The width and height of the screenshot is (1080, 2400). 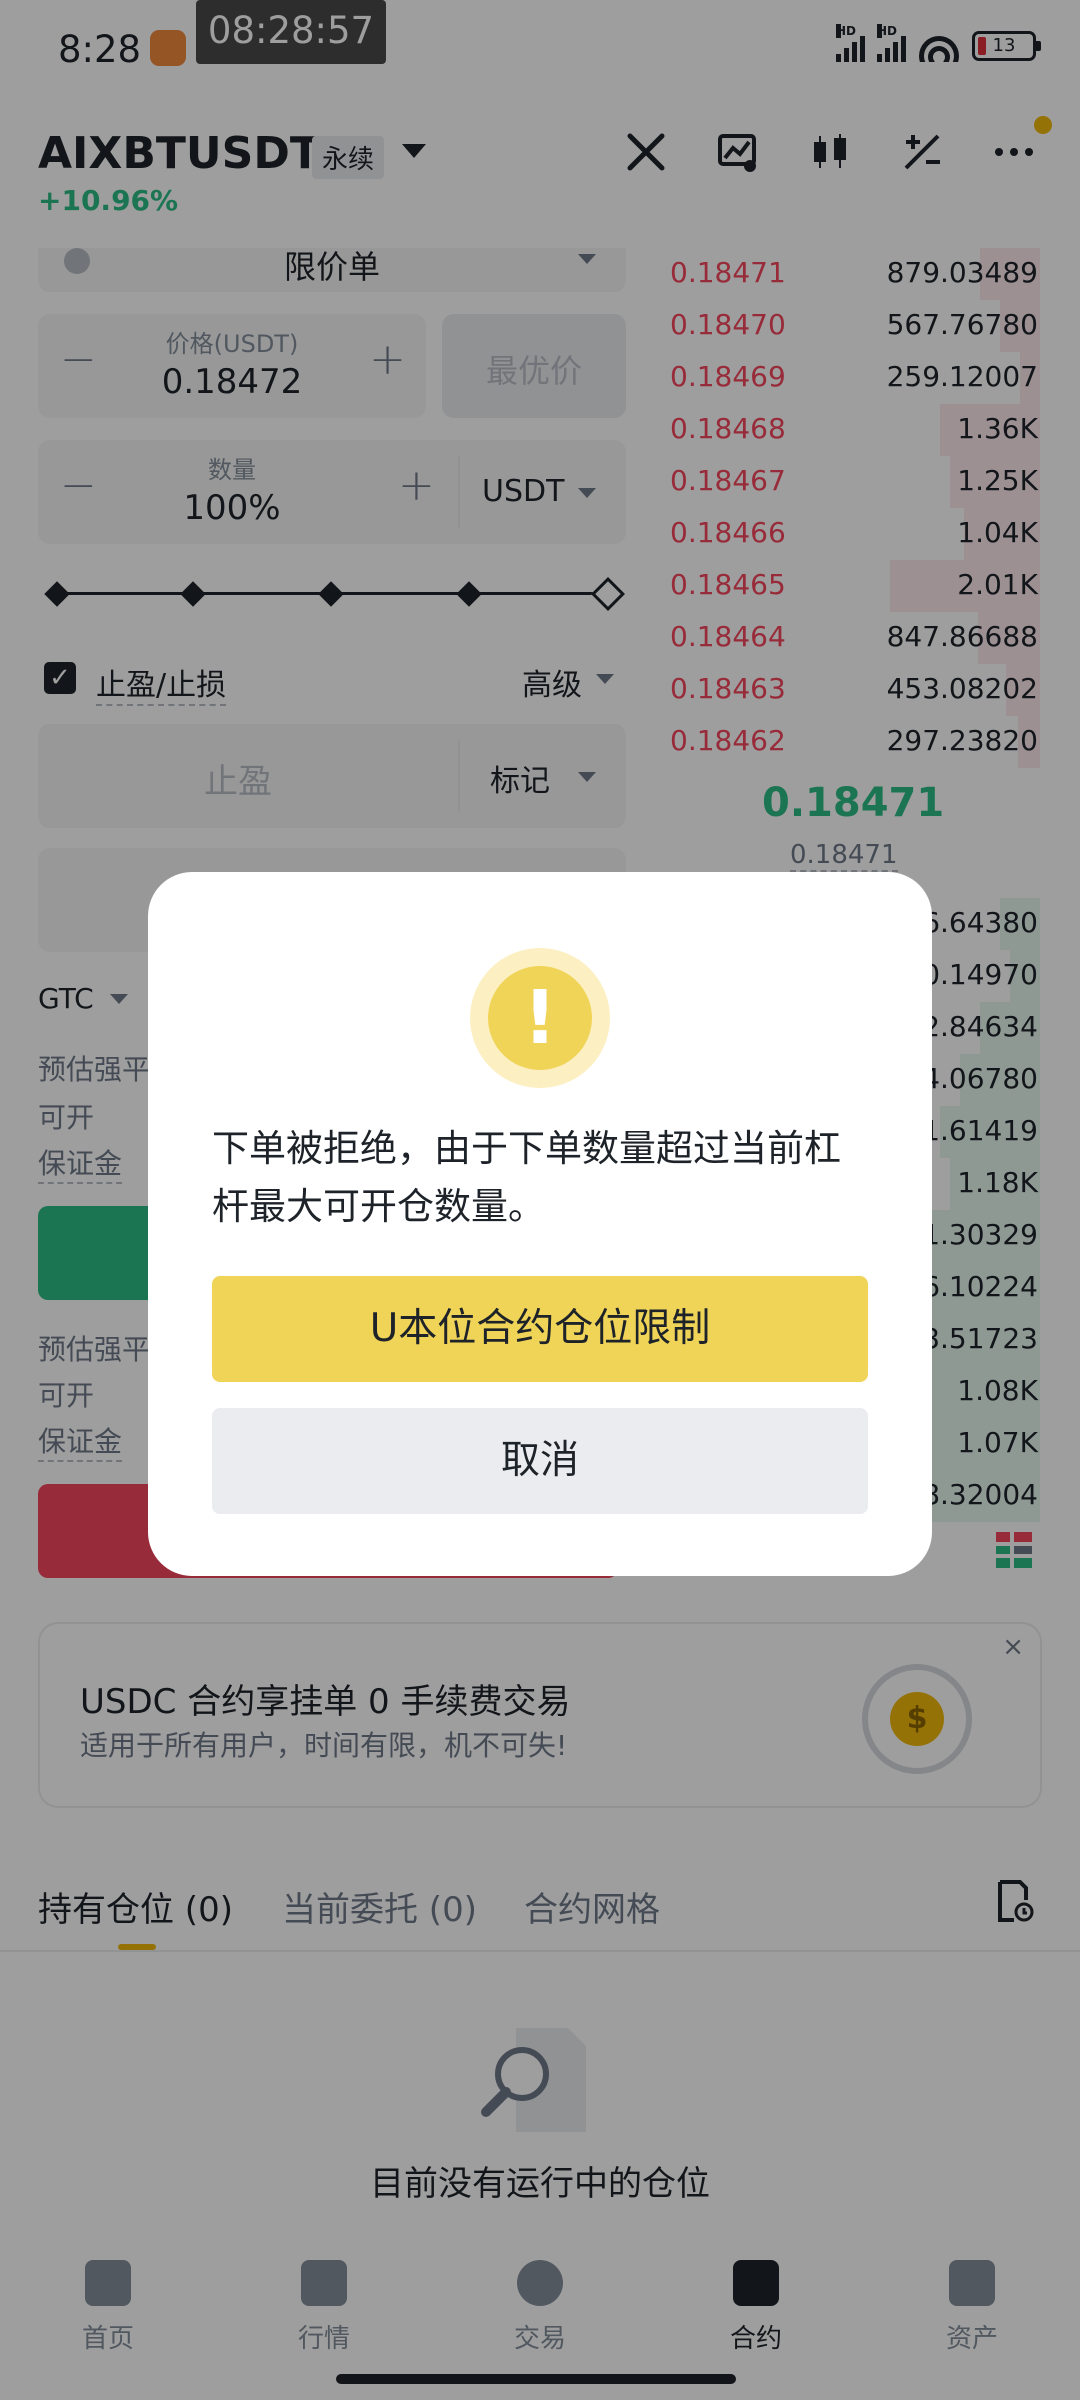 What do you see at coordinates (526, 1177) in the screenshot?
I see `dialog-message: 下单被拒绝，由于下单数量超过当前杠杆最大可开仓数量。` at bounding box center [526, 1177].